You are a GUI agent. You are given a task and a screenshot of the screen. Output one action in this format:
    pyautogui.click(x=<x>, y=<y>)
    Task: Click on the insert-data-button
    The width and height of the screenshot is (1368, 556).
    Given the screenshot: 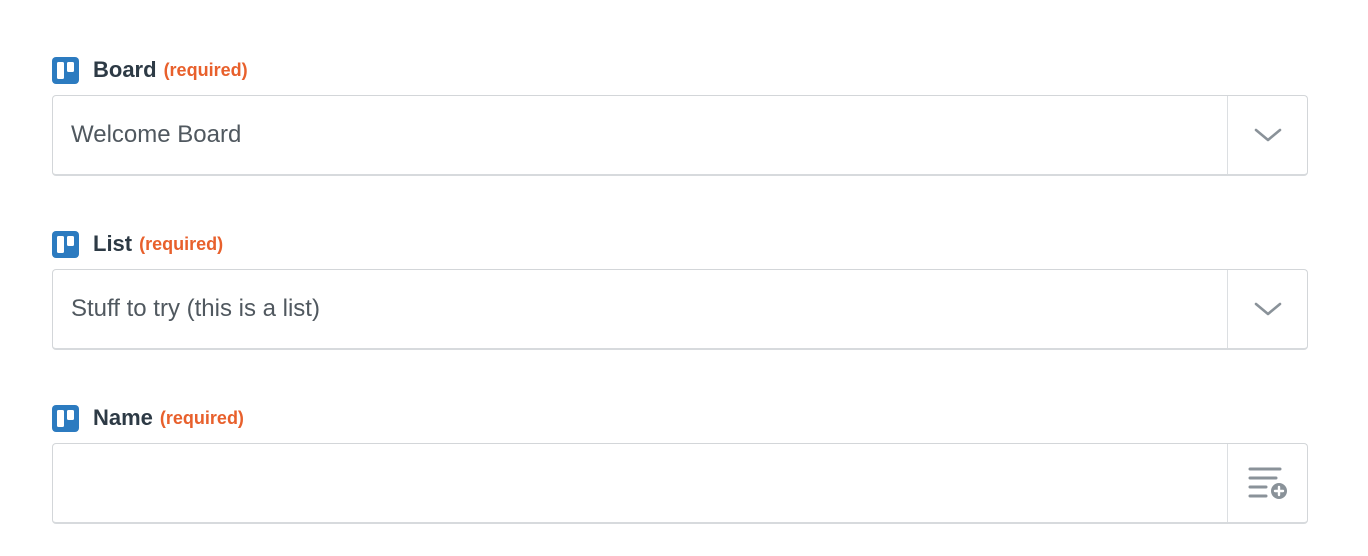 What is the action you would take?
    pyautogui.click(x=1267, y=483)
    